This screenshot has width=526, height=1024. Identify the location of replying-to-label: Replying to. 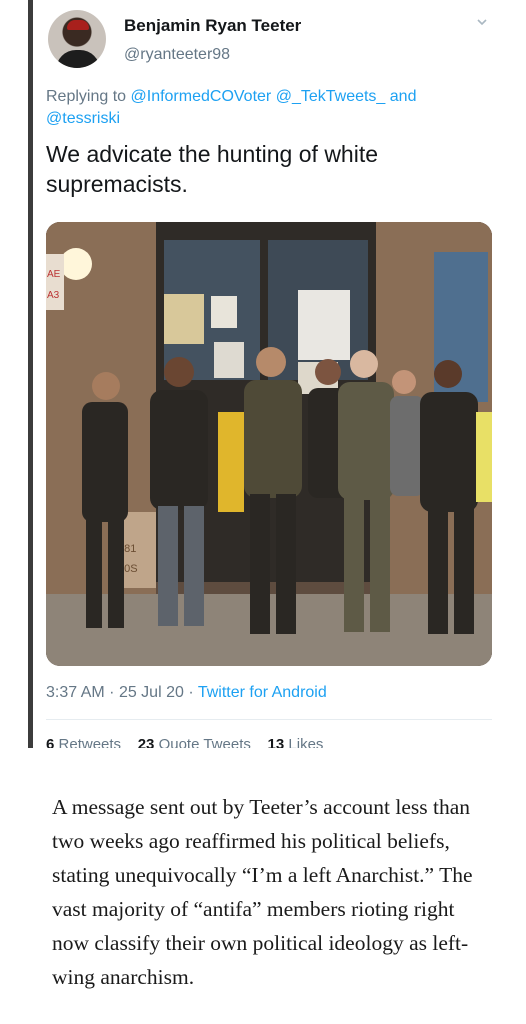
(86, 96).